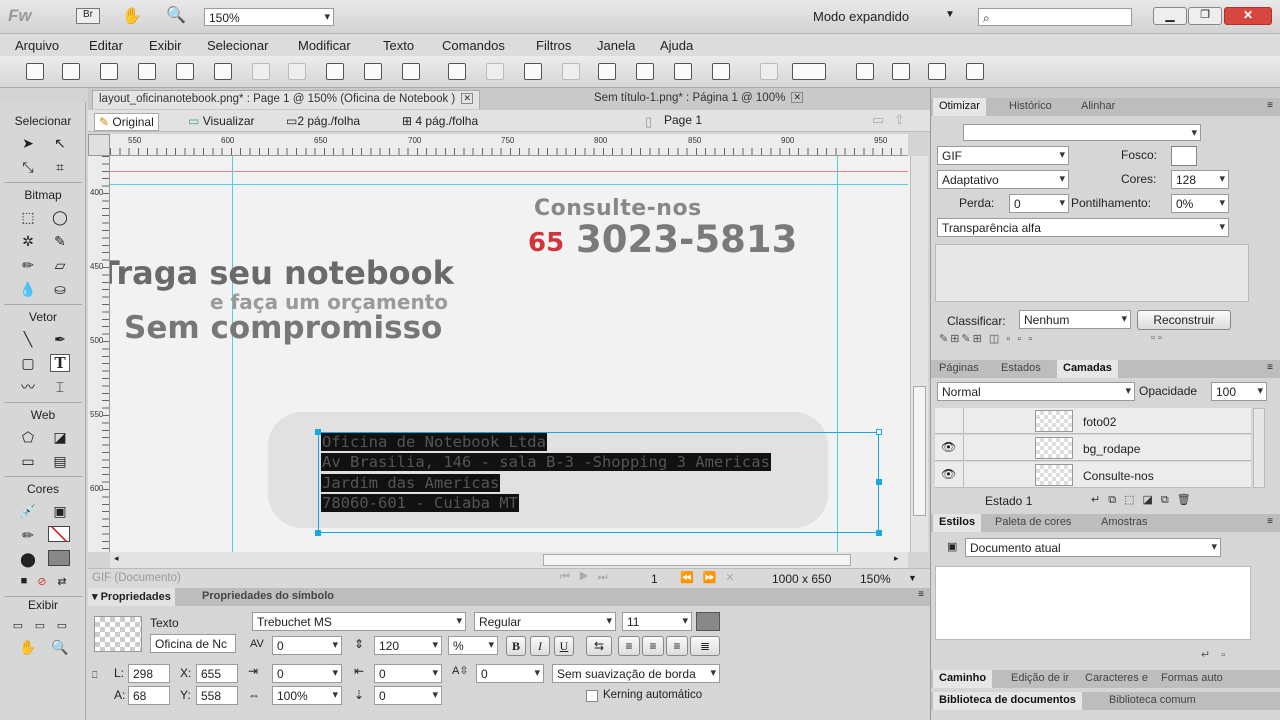 This screenshot has width=1280, height=720. Describe the element at coordinates (1093, 475) in the screenshot. I see `layer-row: 👁 Consulte-nos` at that location.